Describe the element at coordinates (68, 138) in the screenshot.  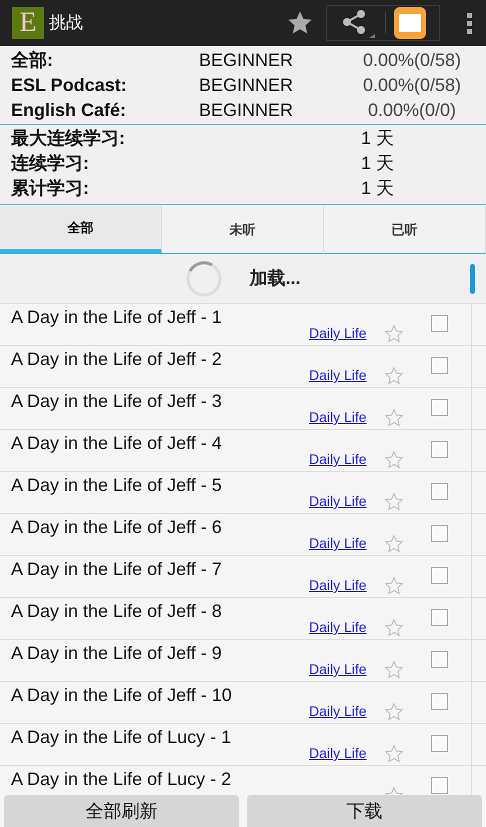
I see `streak-label: 最大连续学习:` at that location.